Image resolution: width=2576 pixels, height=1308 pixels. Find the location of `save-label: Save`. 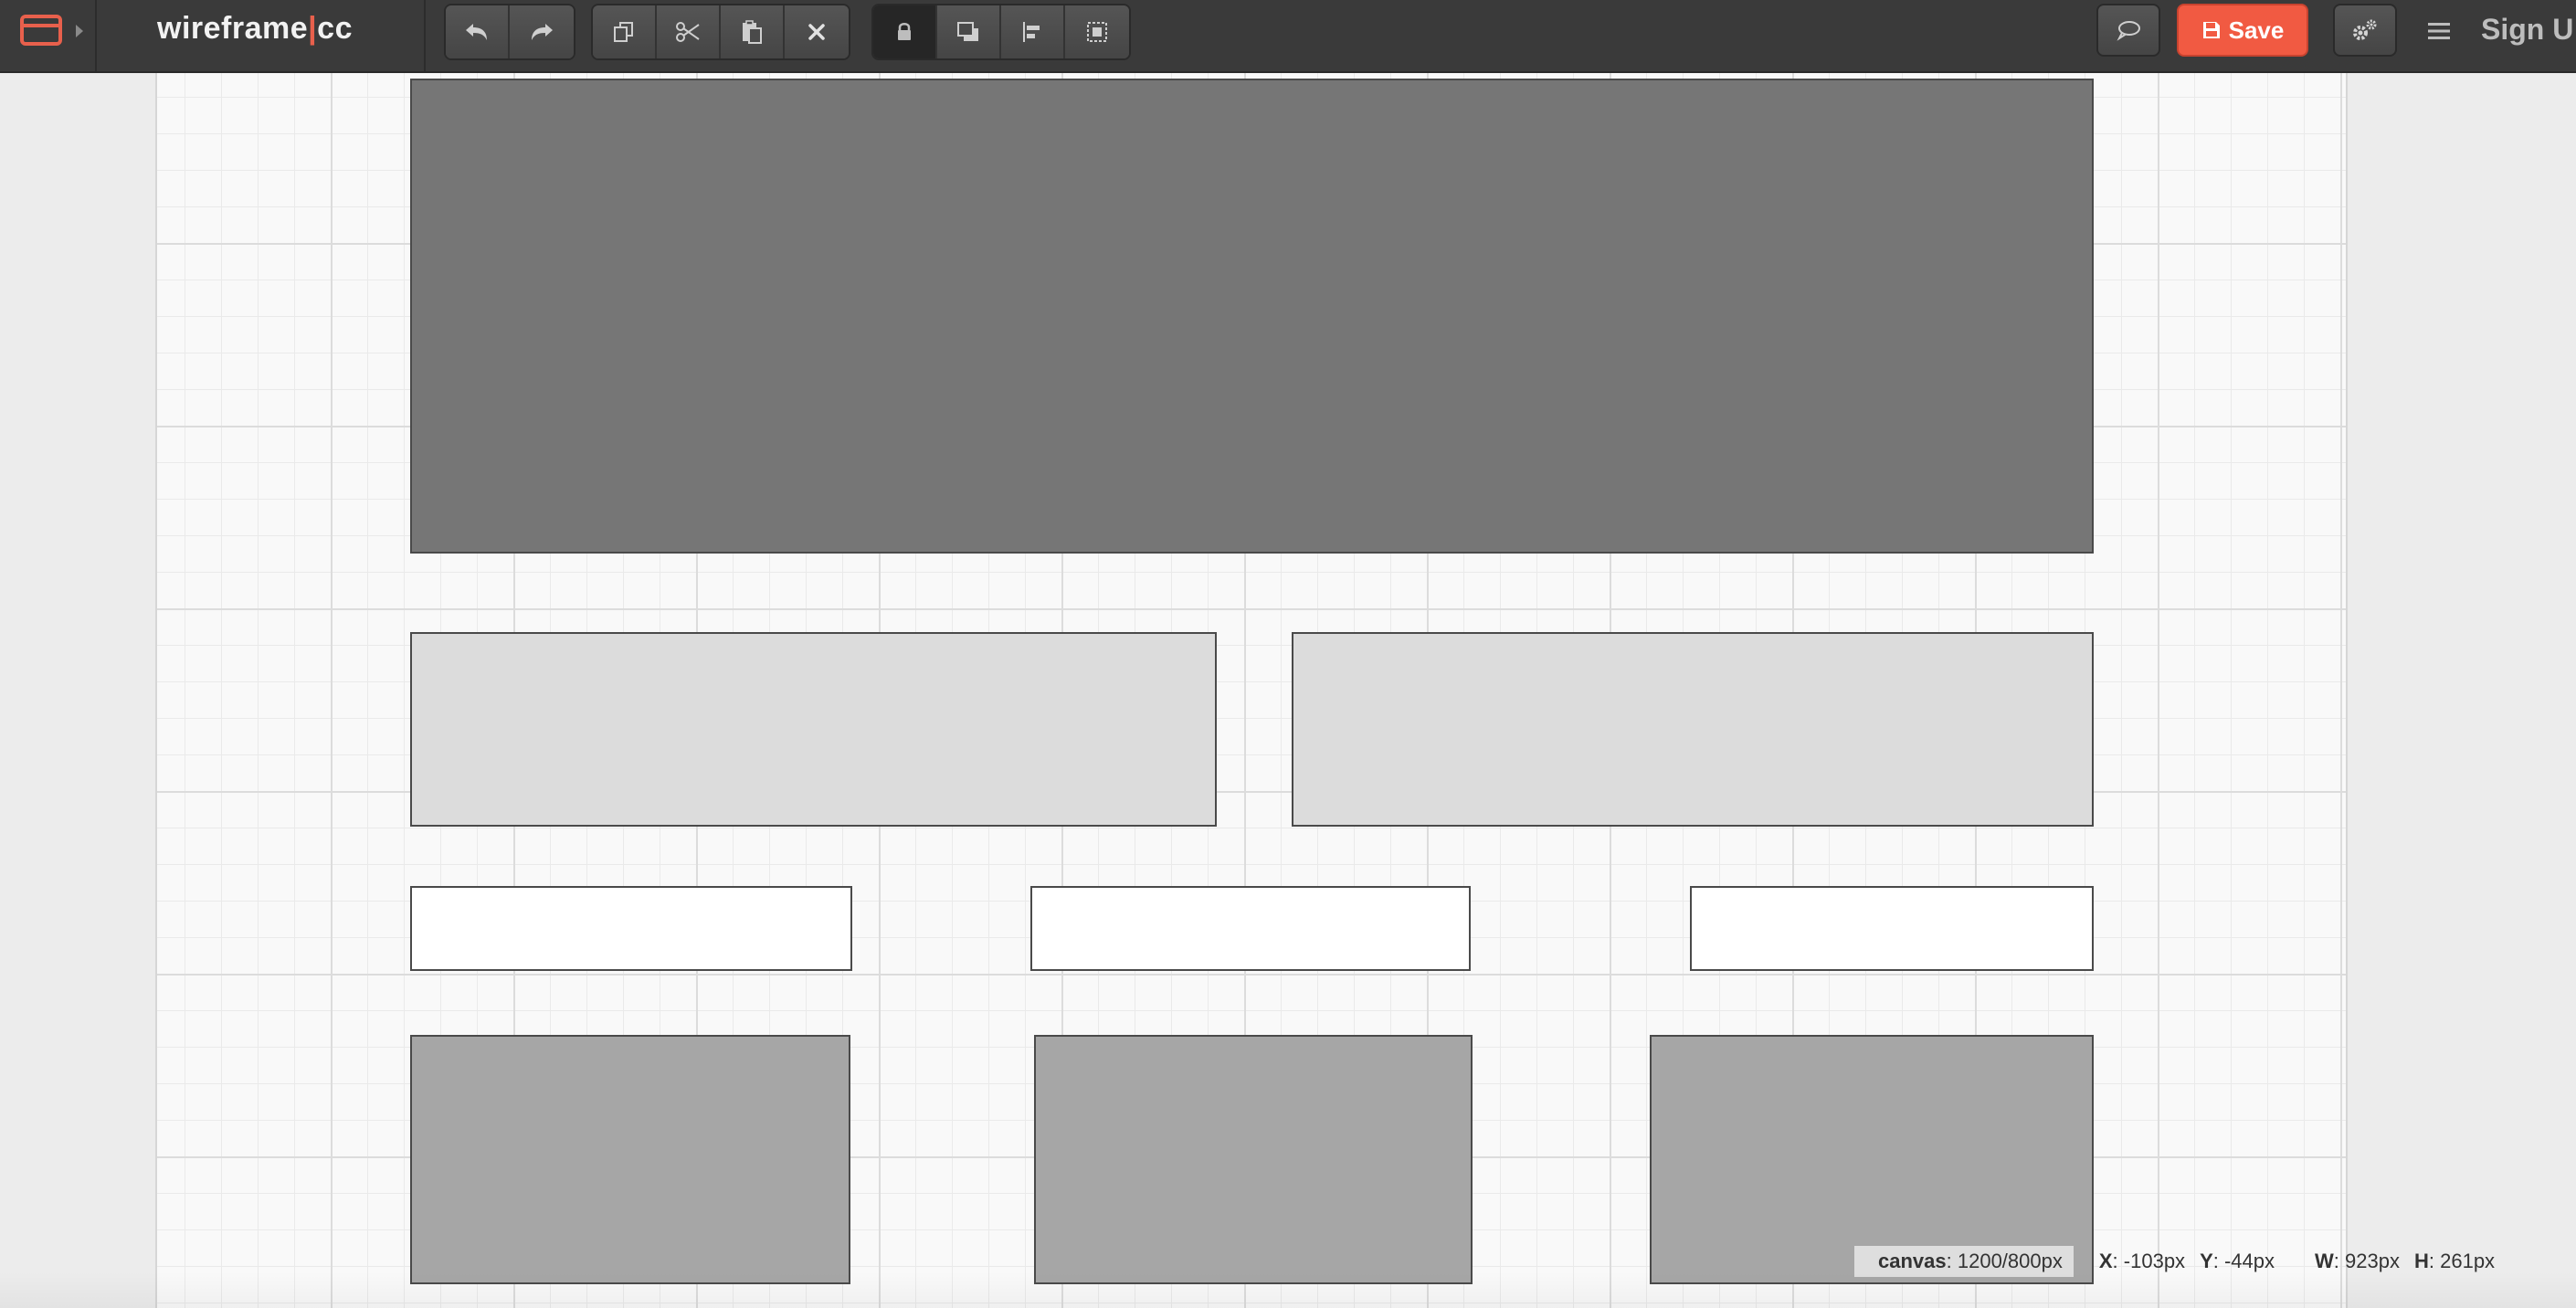

save-label: Save is located at coordinates (2256, 30).